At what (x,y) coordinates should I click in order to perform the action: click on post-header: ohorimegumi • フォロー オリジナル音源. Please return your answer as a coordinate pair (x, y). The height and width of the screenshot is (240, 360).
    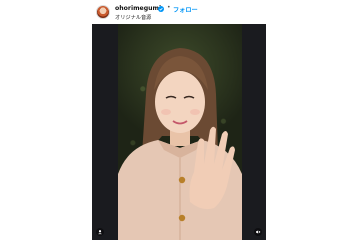
    Looking at the image, I should click on (181, 14).